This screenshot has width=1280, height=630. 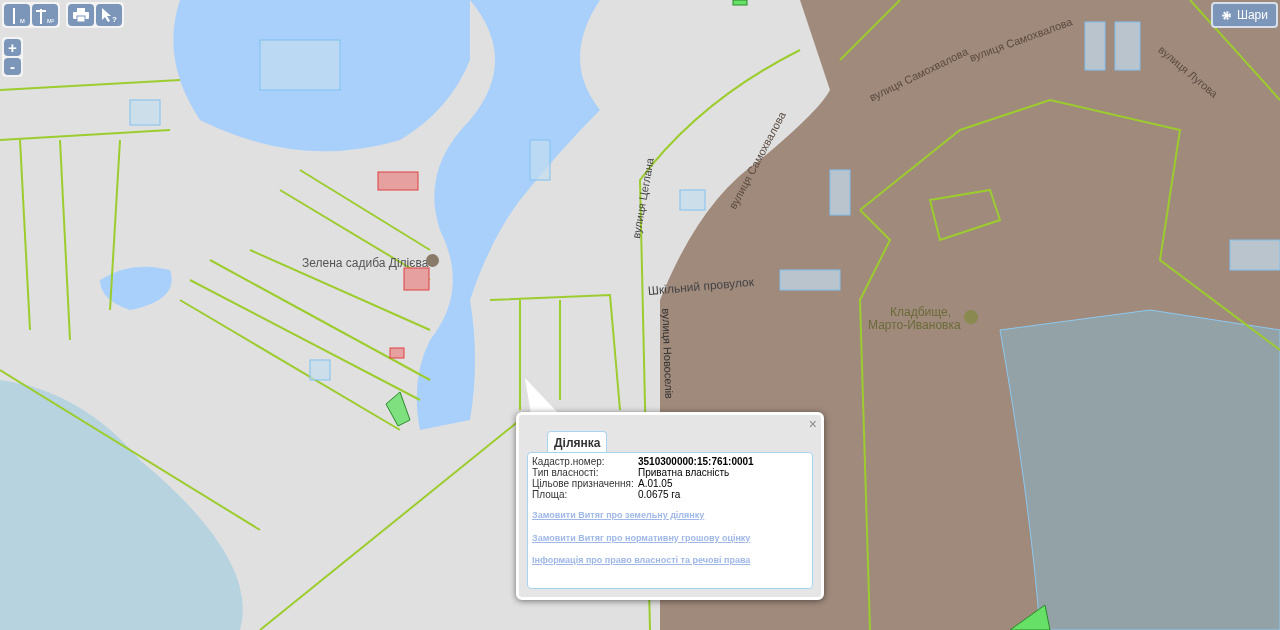 I want to click on layers-button: Шари, so click(x=1244, y=15).